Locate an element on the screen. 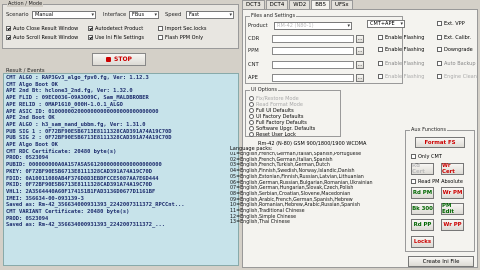 This screenshot has height=270, width=480. interface-label: Interface is located at coordinates (115, 15).